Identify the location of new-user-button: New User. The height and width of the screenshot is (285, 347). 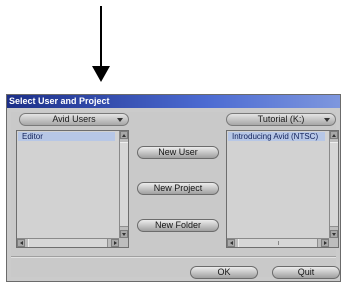
(178, 152).